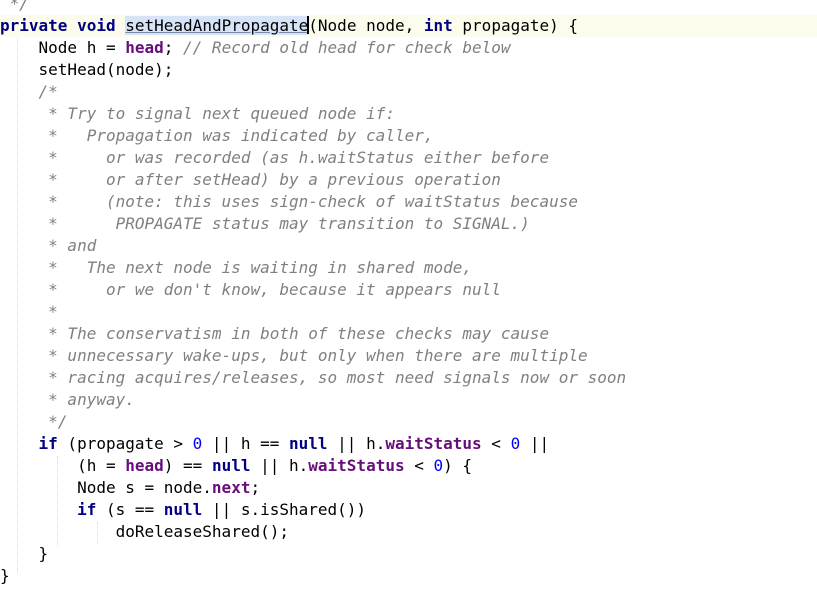  I want to click on params-open: (Node node,, so click(366, 25).